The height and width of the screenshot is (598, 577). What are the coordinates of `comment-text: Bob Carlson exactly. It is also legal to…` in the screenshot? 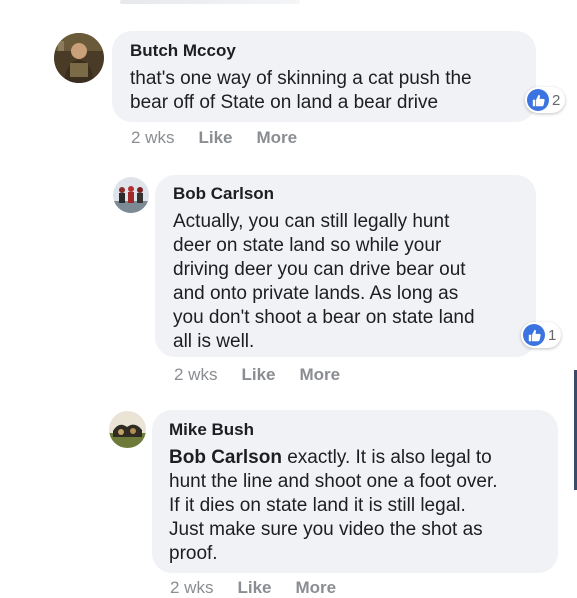 It's located at (355, 506).